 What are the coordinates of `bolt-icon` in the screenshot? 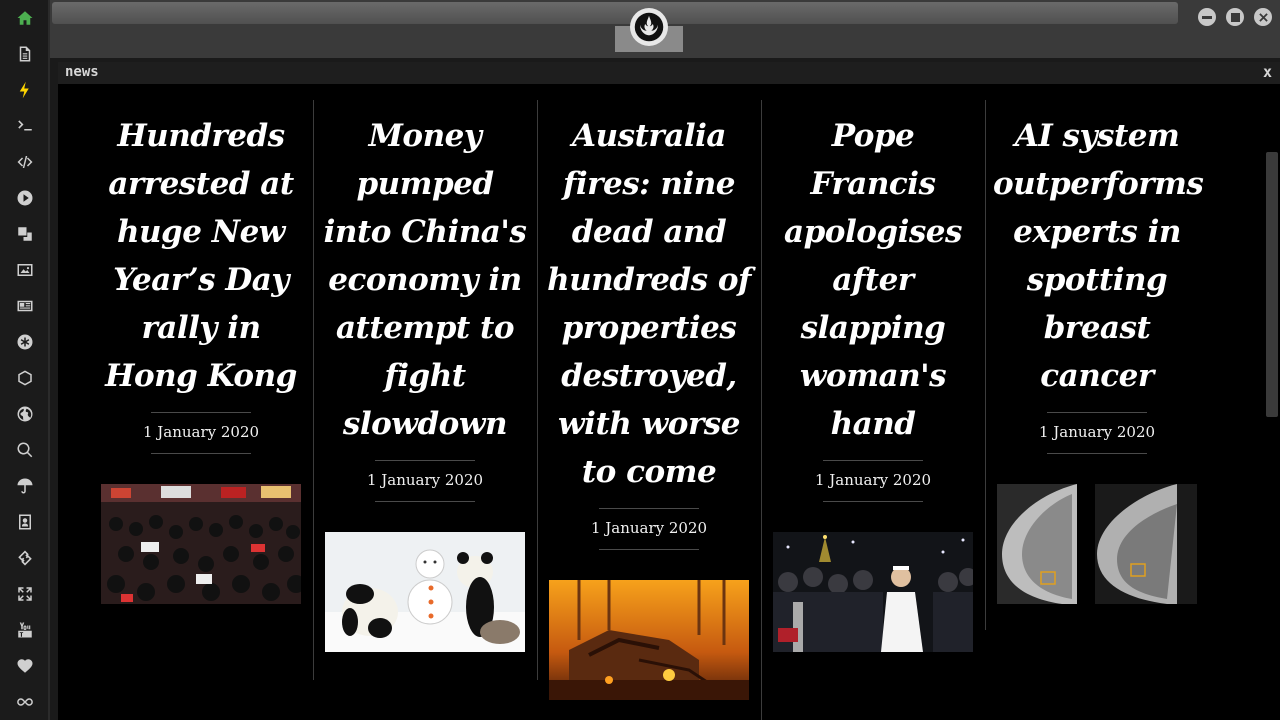 It's located at (25, 90).